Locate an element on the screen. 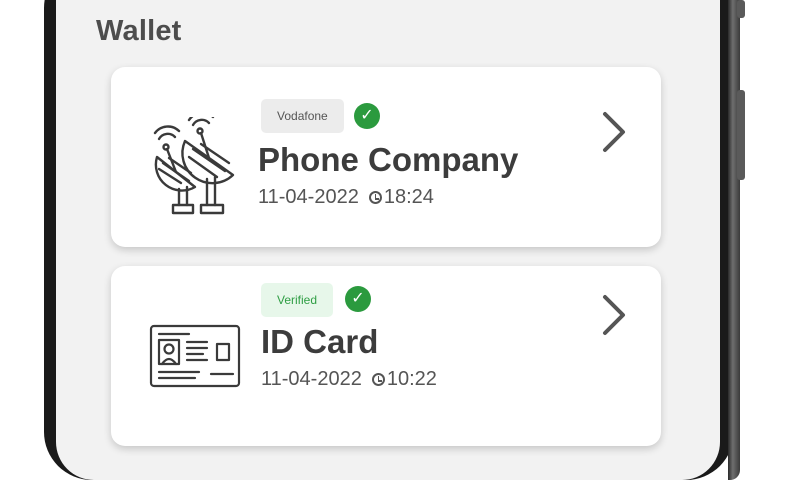 This screenshot has height=480, width=800. satellite-dish-icon is located at coordinates (194, 166).